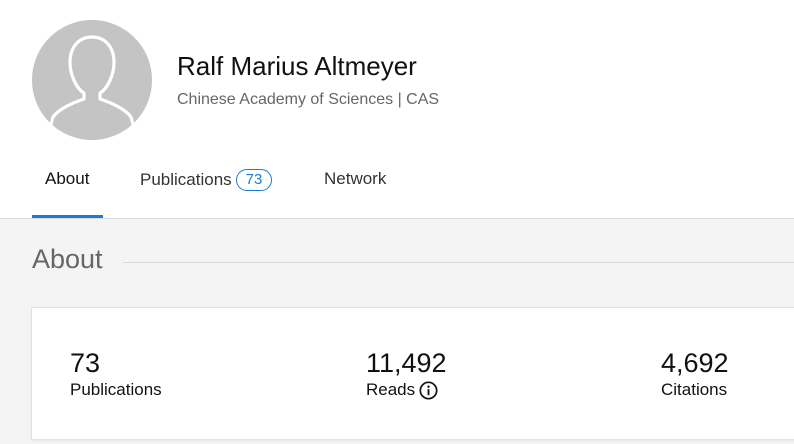  I want to click on stat-reads-label: Reads, so click(406, 390).